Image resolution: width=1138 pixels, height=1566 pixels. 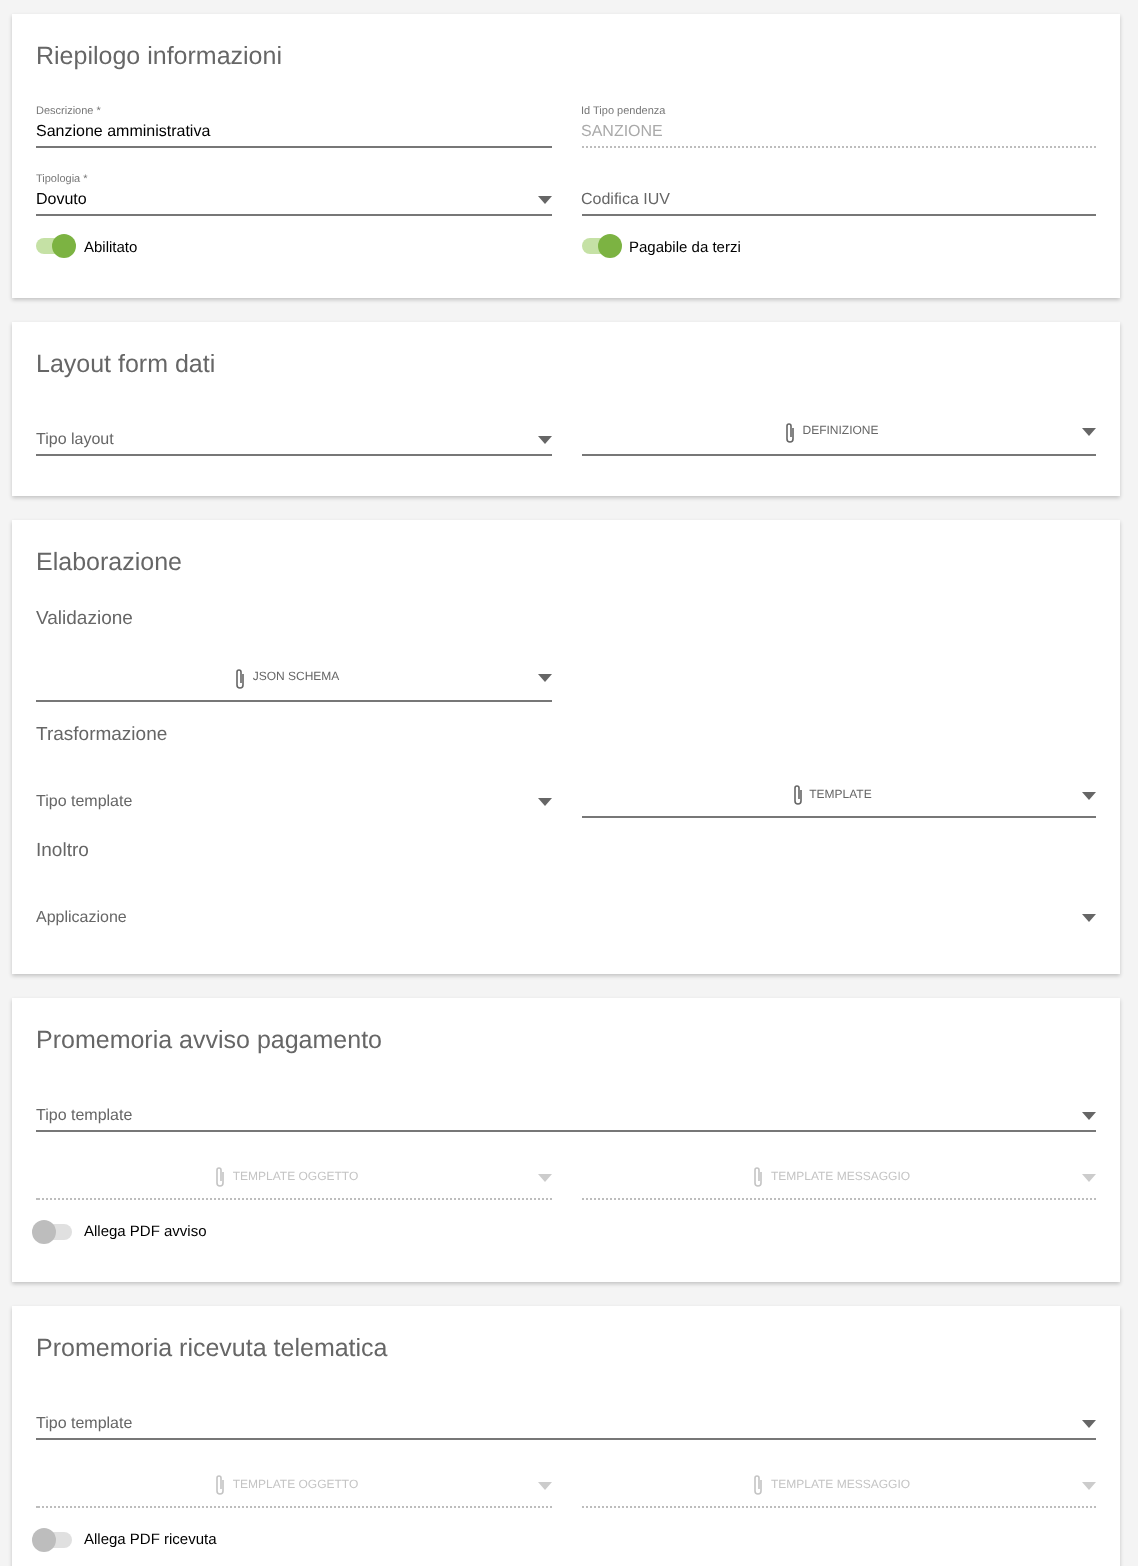 What do you see at coordinates (61, 199) in the screenshot?
I see `field-value: Dovuto` at bounding box center [61, 199].